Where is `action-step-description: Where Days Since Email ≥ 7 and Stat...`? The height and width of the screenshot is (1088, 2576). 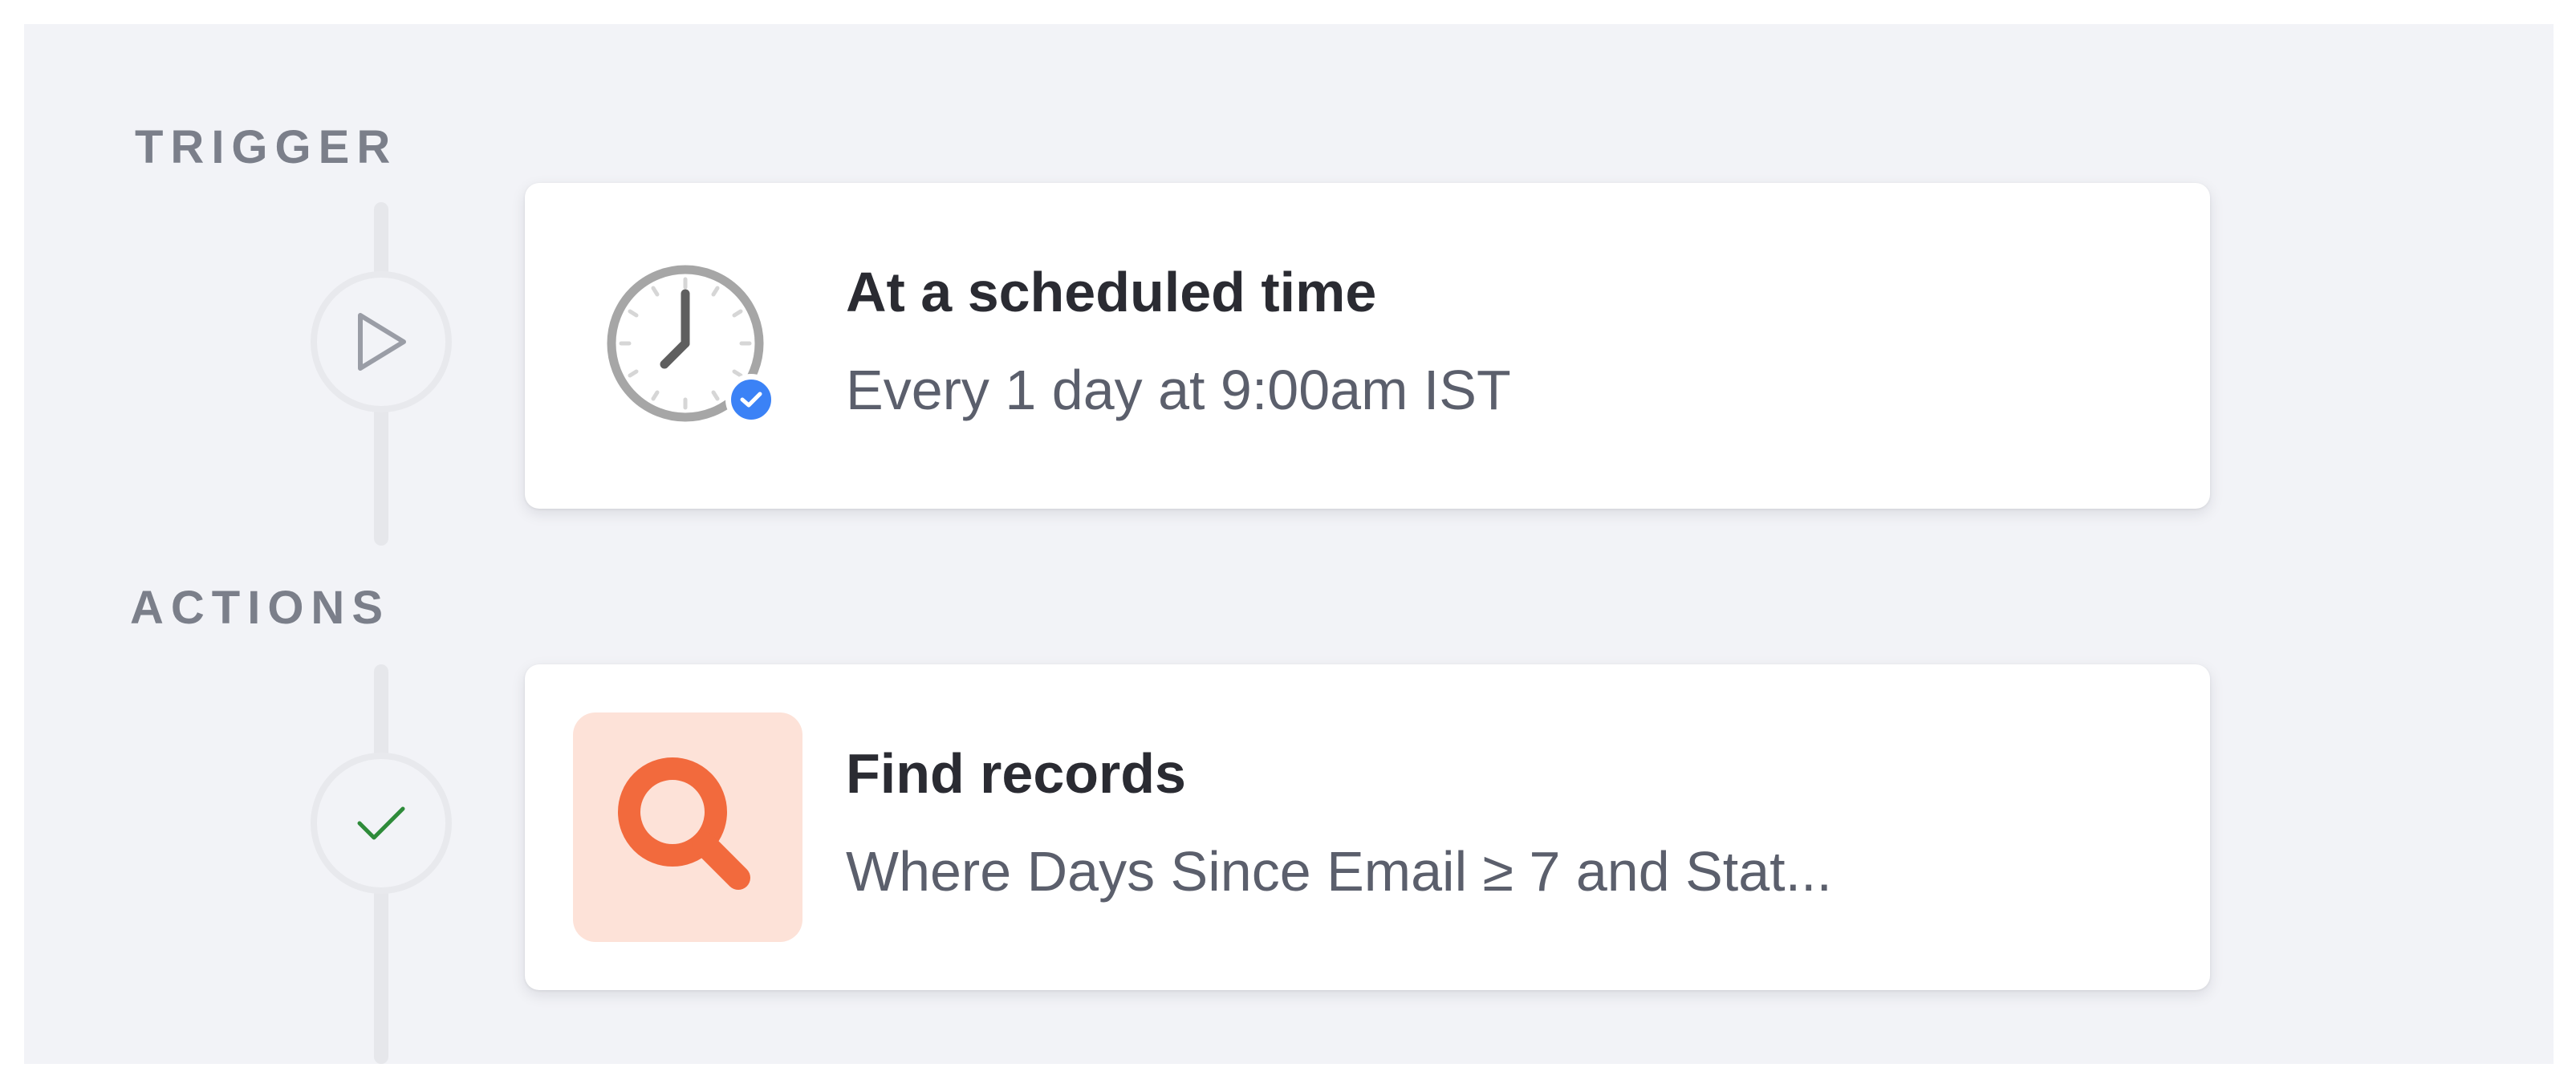
action-step-description: Where Days Since Email ≥ 7 and Stat... is located at coordinates (1339, 871).